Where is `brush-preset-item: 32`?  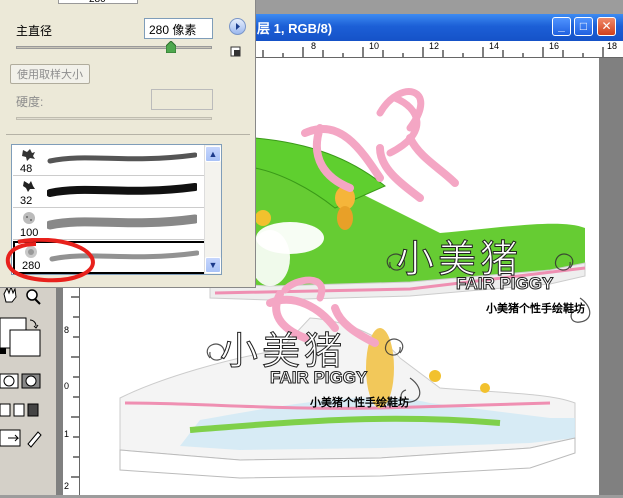
brush-preset-item: 32 is located at coordinates (109, 192).